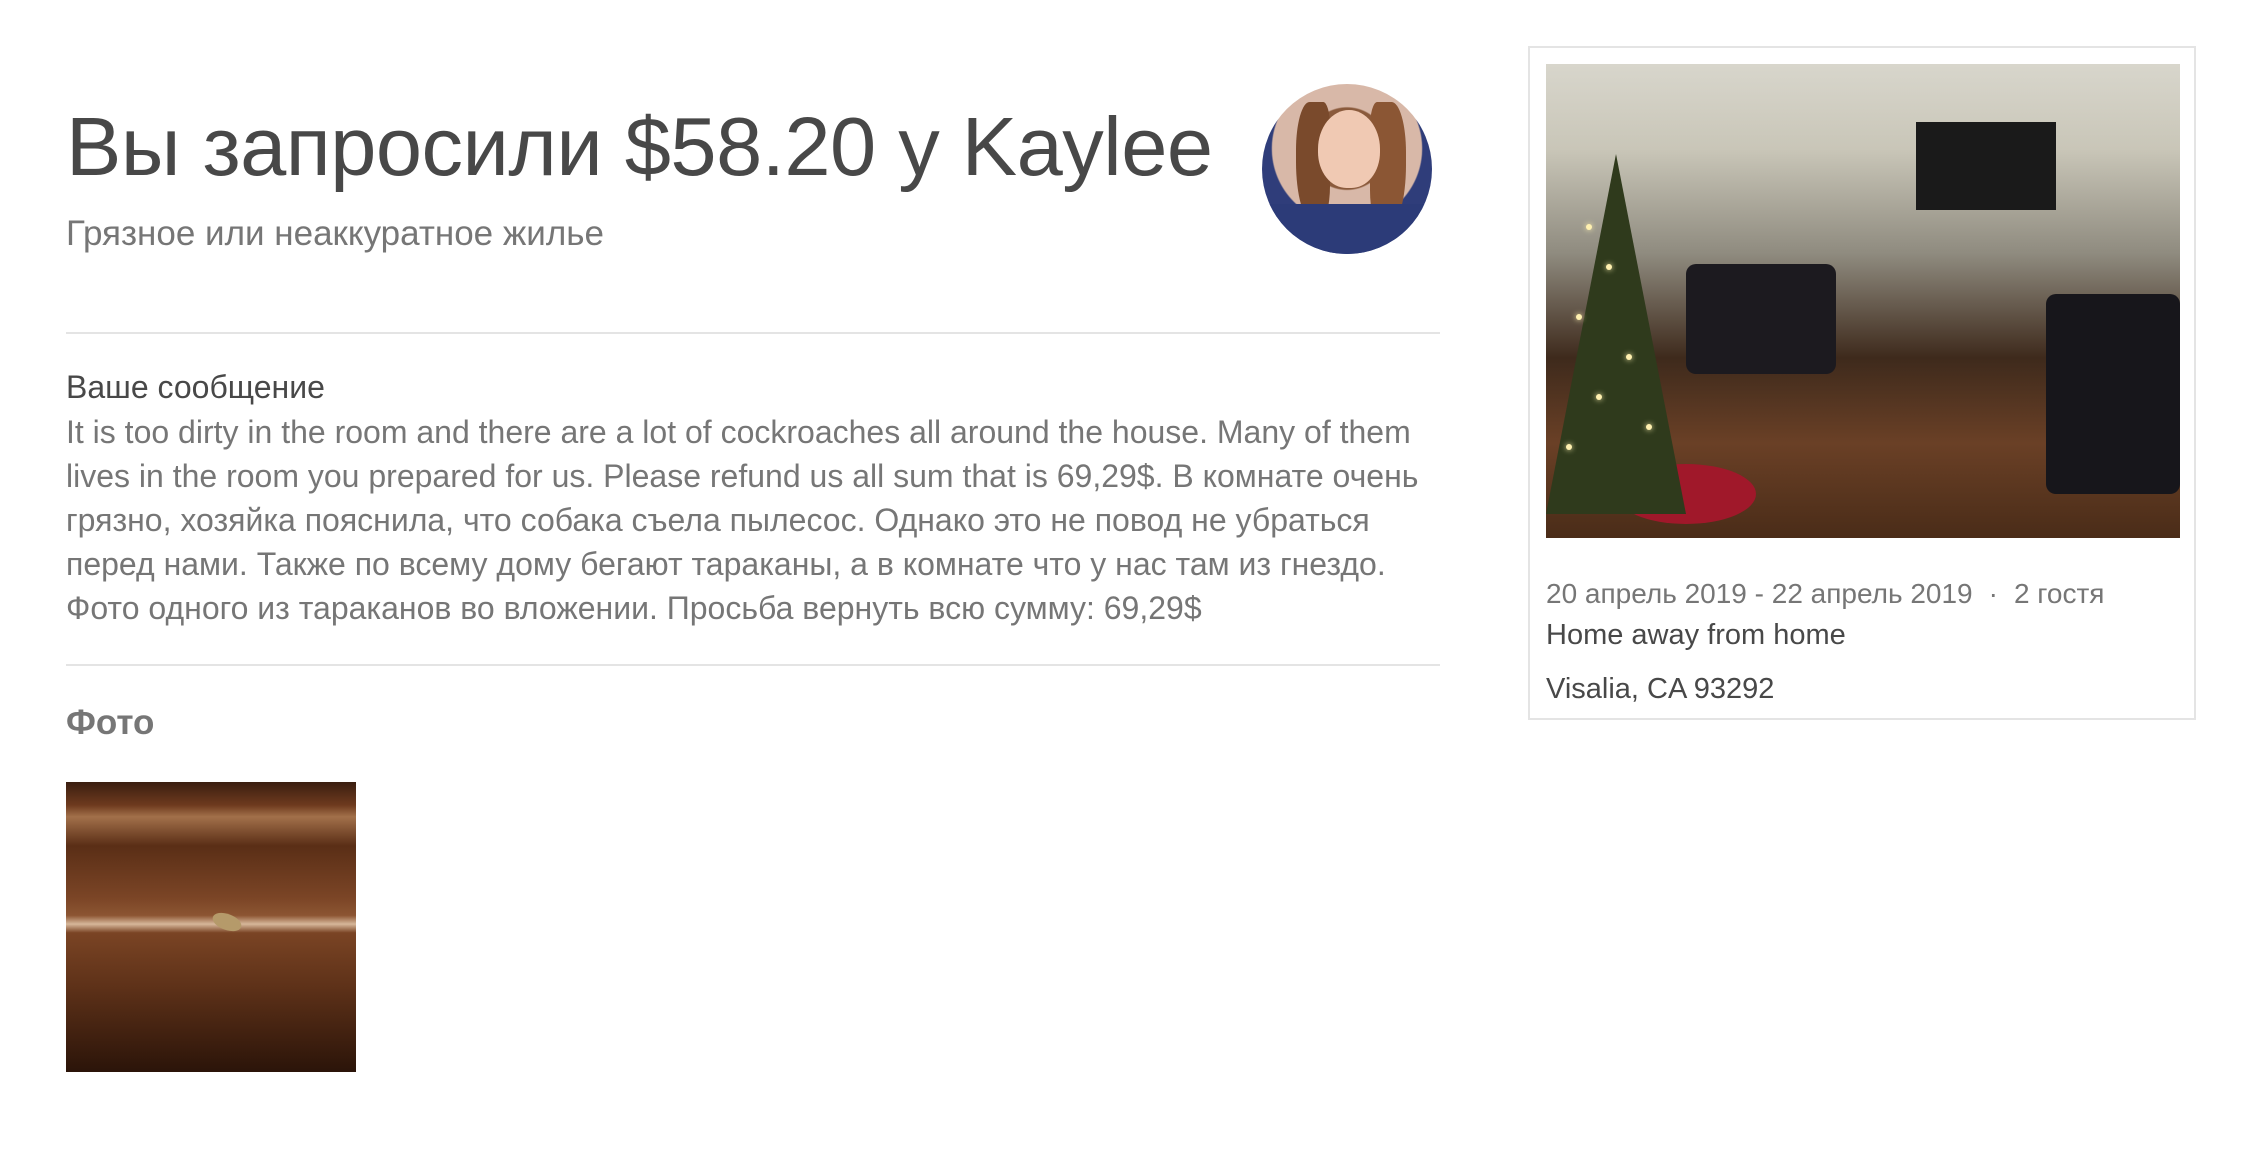 The width and height of the screenshot is (2244, 1152). I want to click on guest-count: 2 гостя, so click(2059, 593).